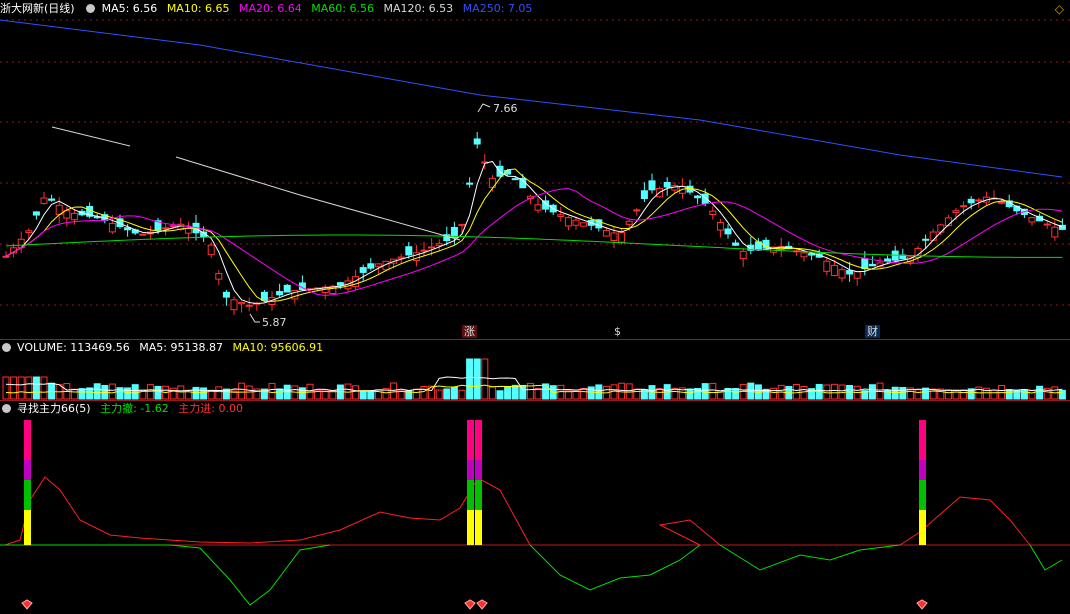 Image resolution: width=1070 pixels, height=614 pixels. What do you see at coordinates (534, 246) in the screenshot?
I see `ma60-line` at bounding box center [534, 246].